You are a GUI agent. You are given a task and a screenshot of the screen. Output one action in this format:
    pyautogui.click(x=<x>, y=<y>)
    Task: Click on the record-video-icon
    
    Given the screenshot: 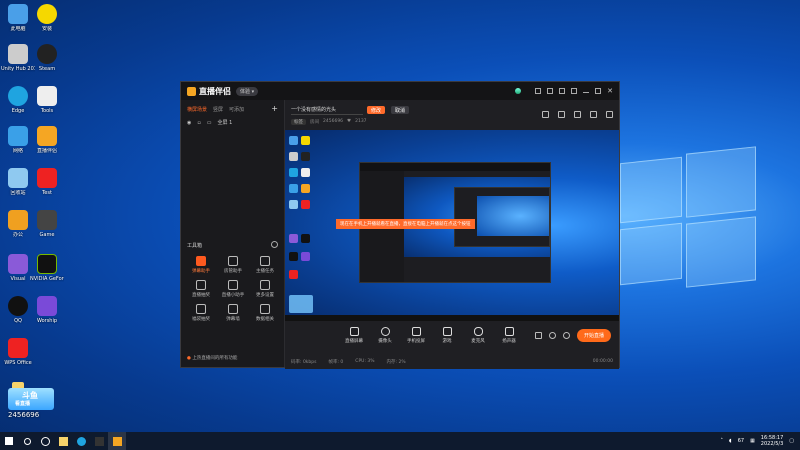 What is the action you would take?
    pyautogui.click(x=538, y=335)
    